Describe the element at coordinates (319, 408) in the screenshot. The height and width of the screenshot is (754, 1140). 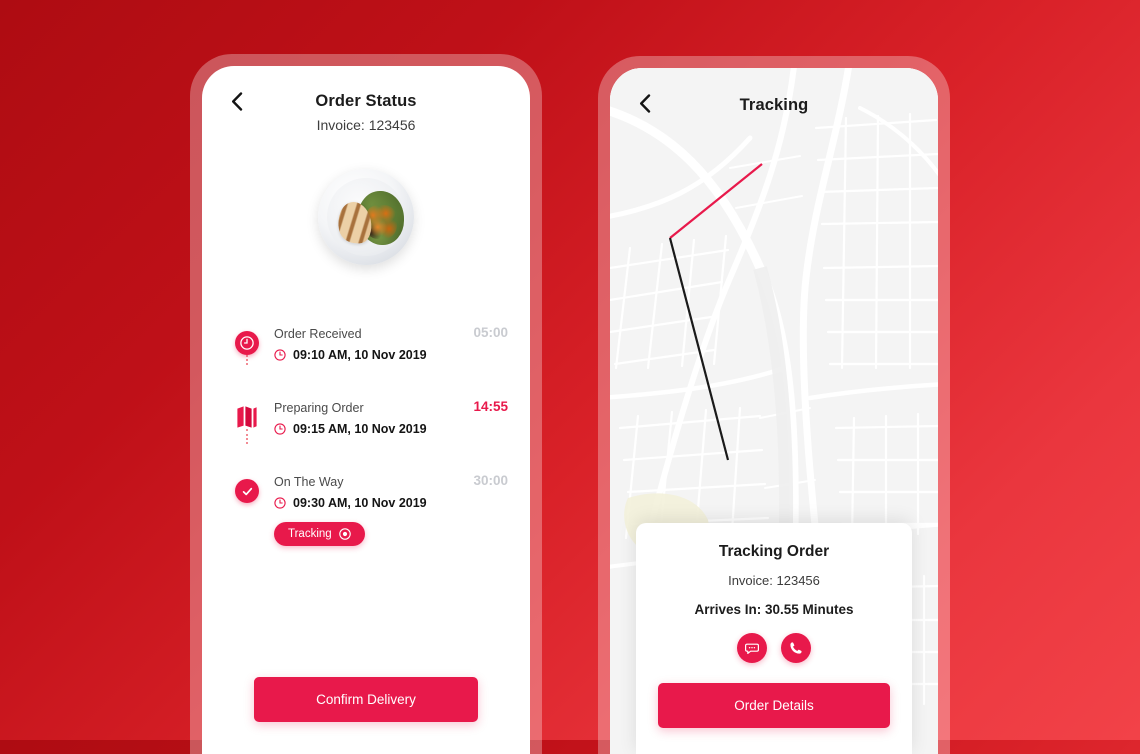
I see `timeline-step-label: Preparing Order` at that location.